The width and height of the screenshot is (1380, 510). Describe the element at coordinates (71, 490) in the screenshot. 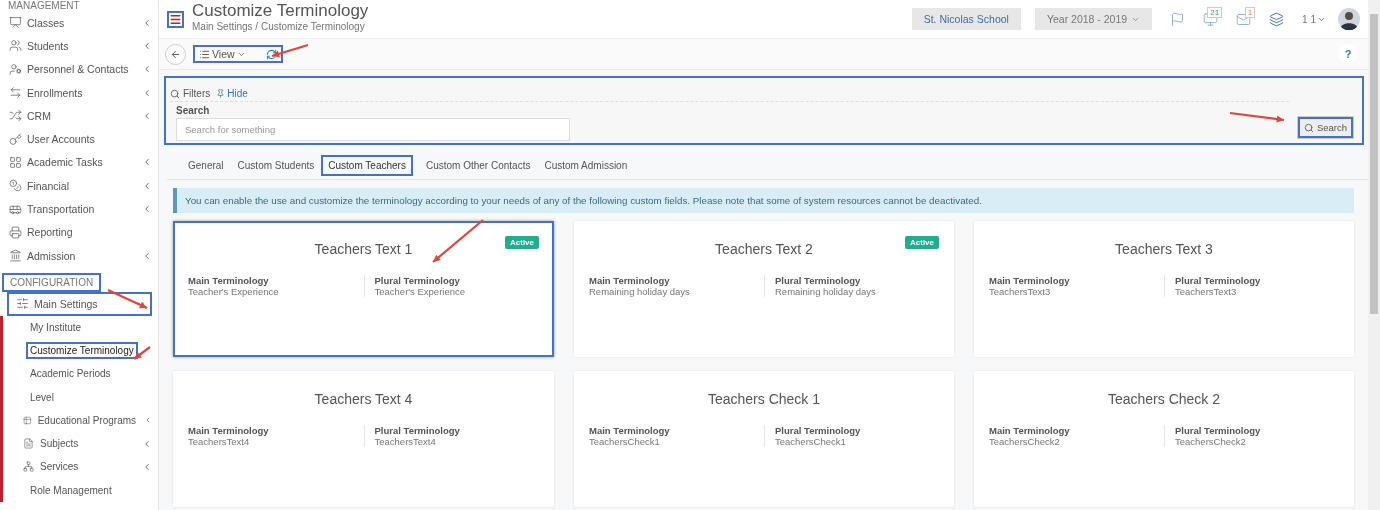

I see `submenu-item: Role Management` at that location.